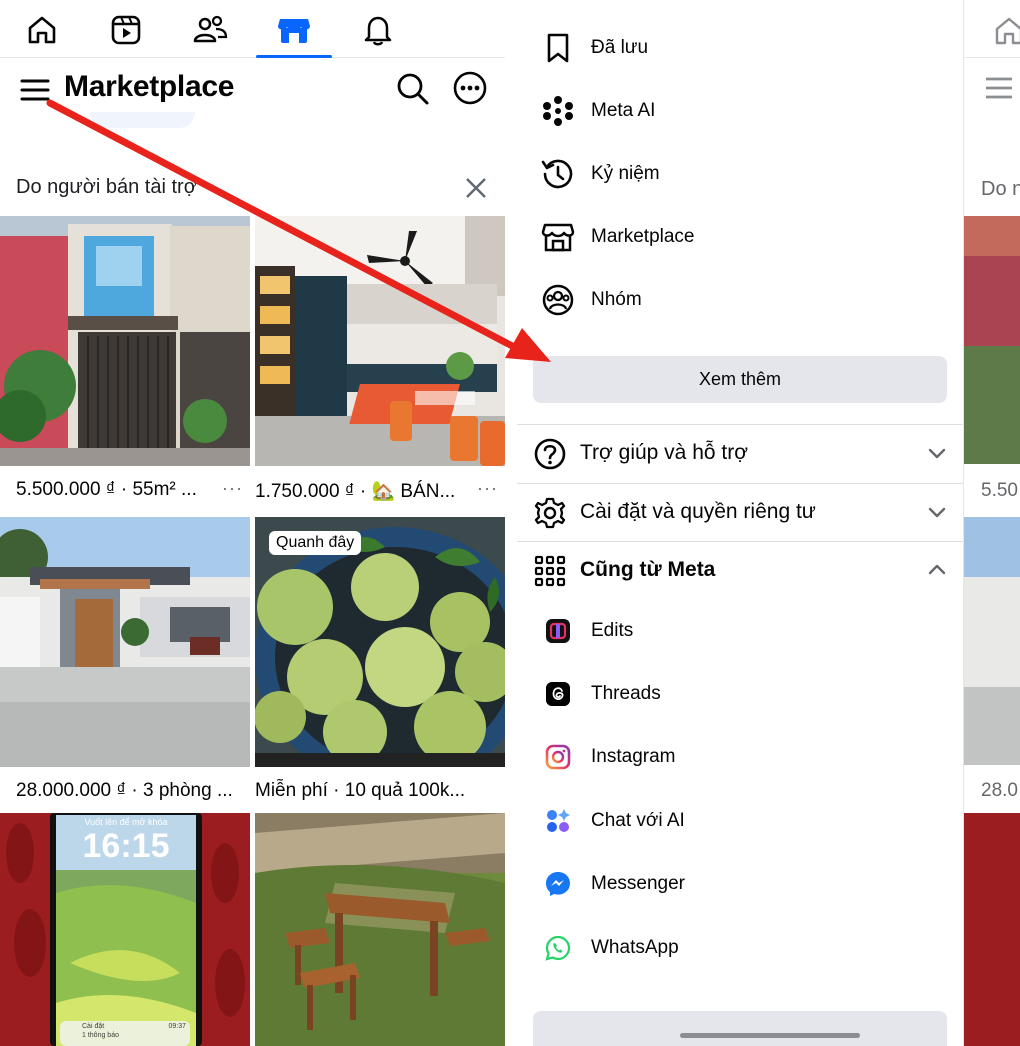  What do you see at coordinates (770, 1035) in the screenshot?
I see `home-indicator` at bounding box center [770, 1035].